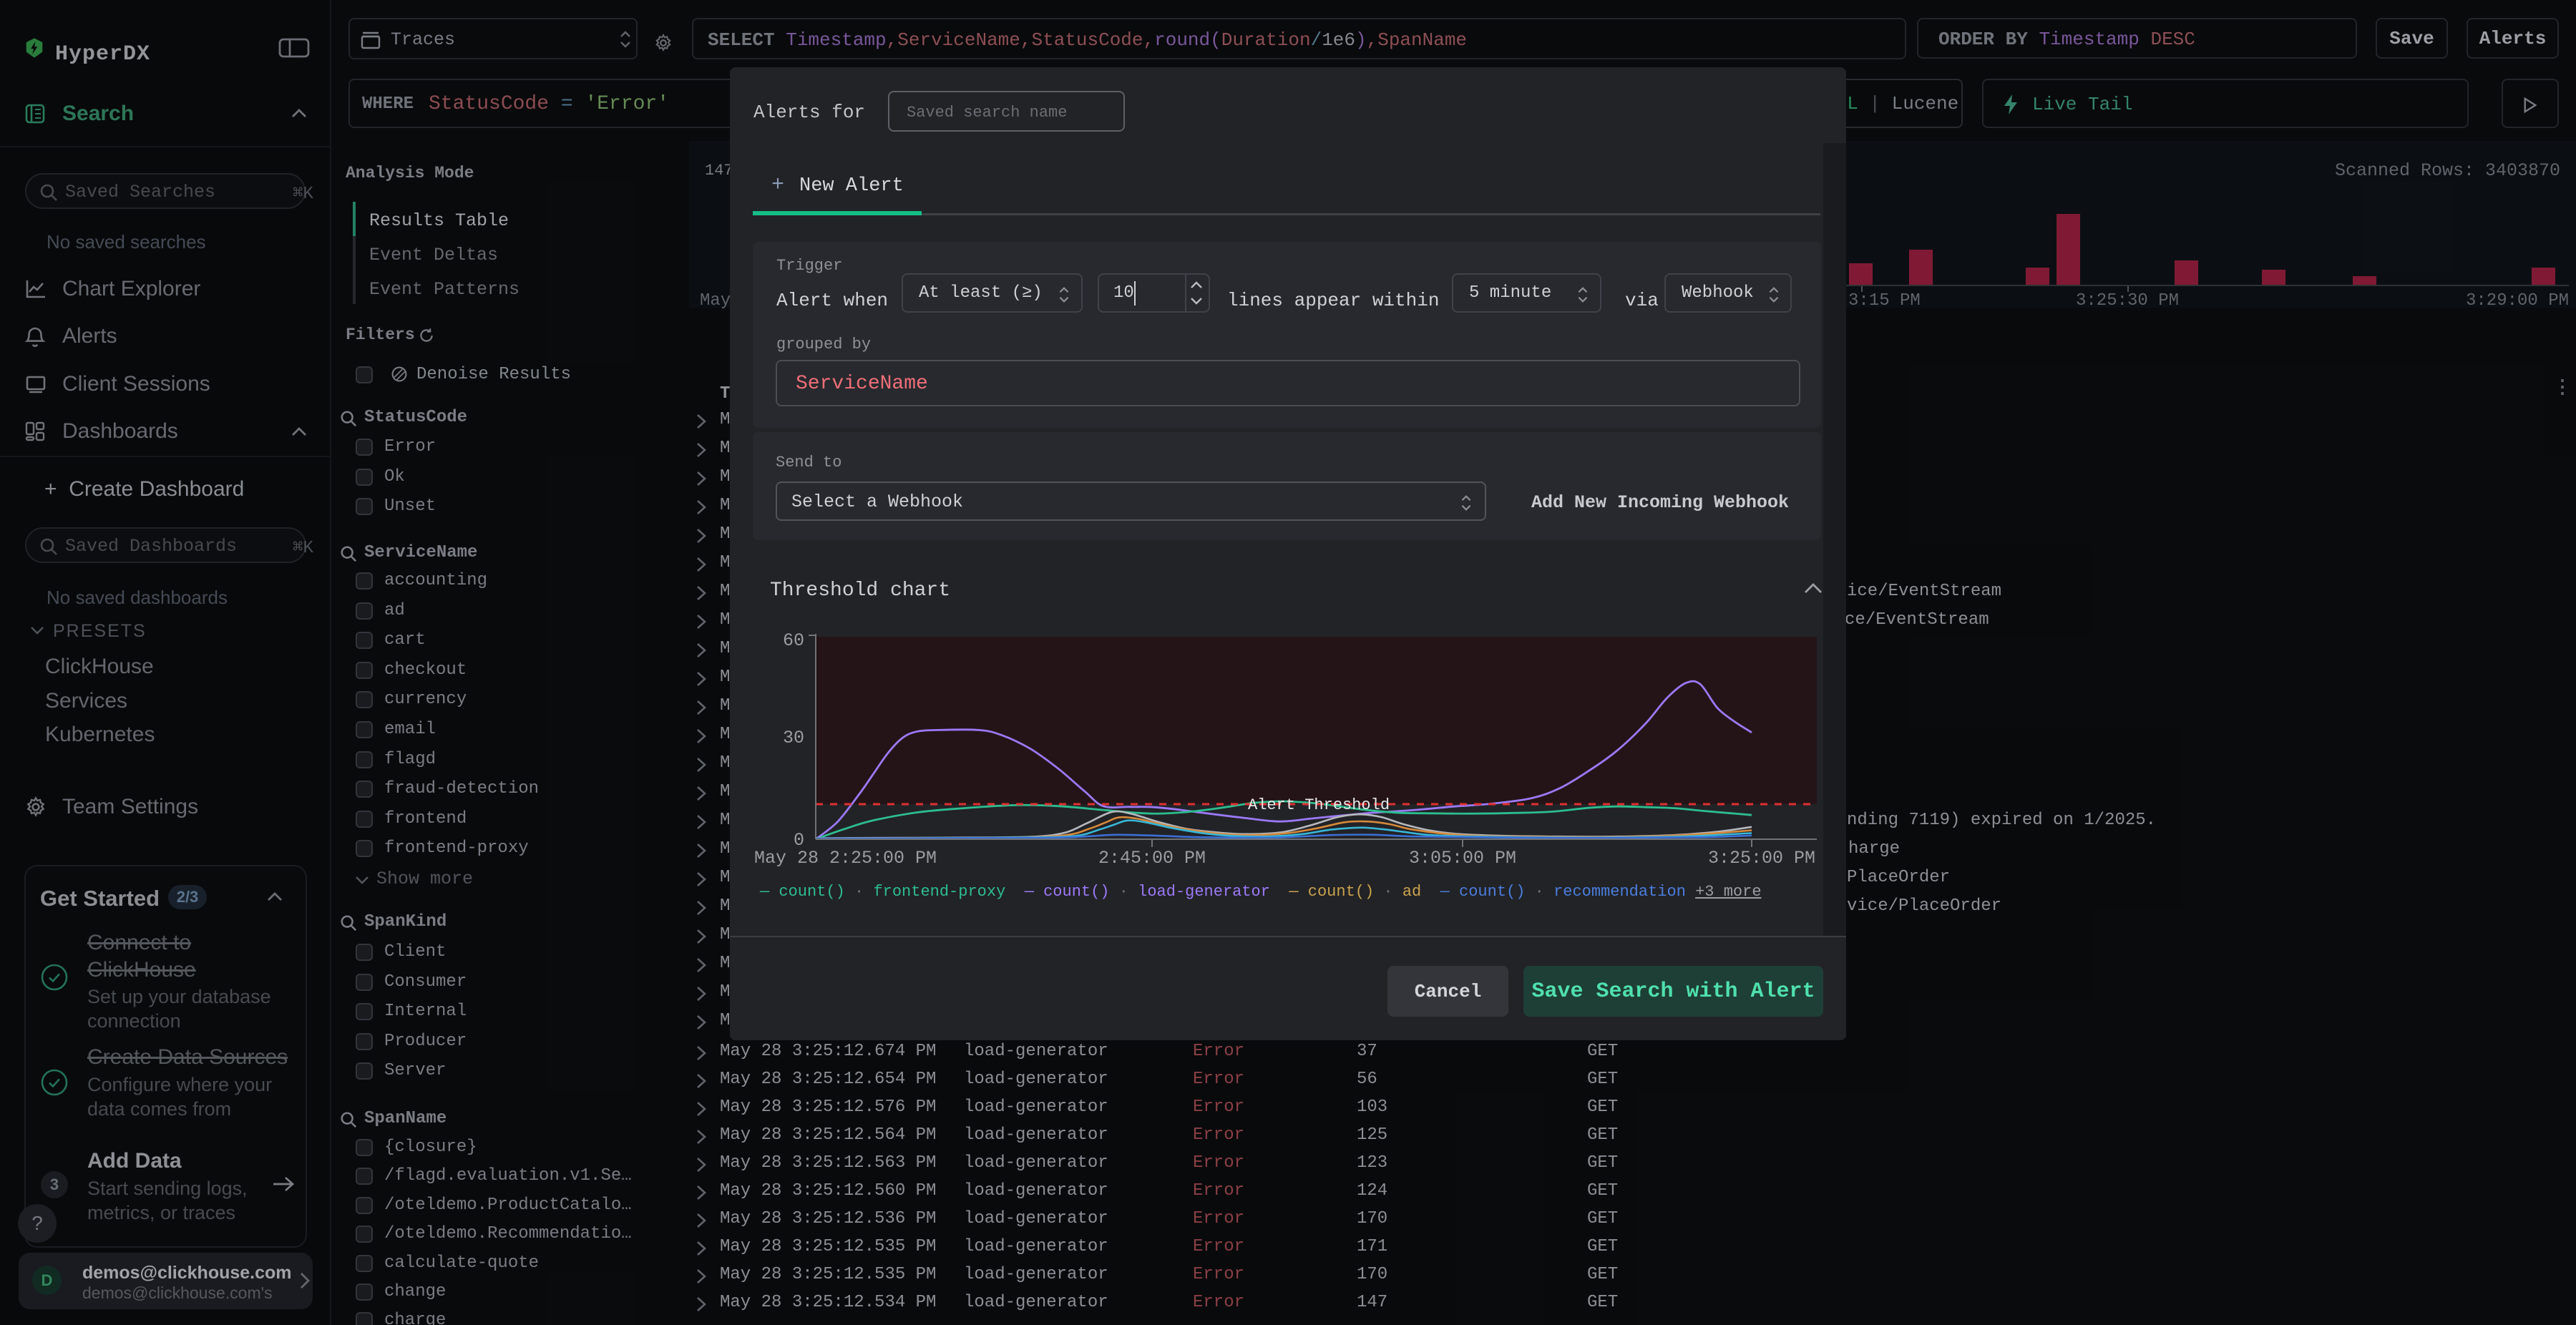 Image resolution: width=2576 pixels, height=1325 pixels. I want to click on svg-text: 3:25:00 PM, so click(1761, 858).